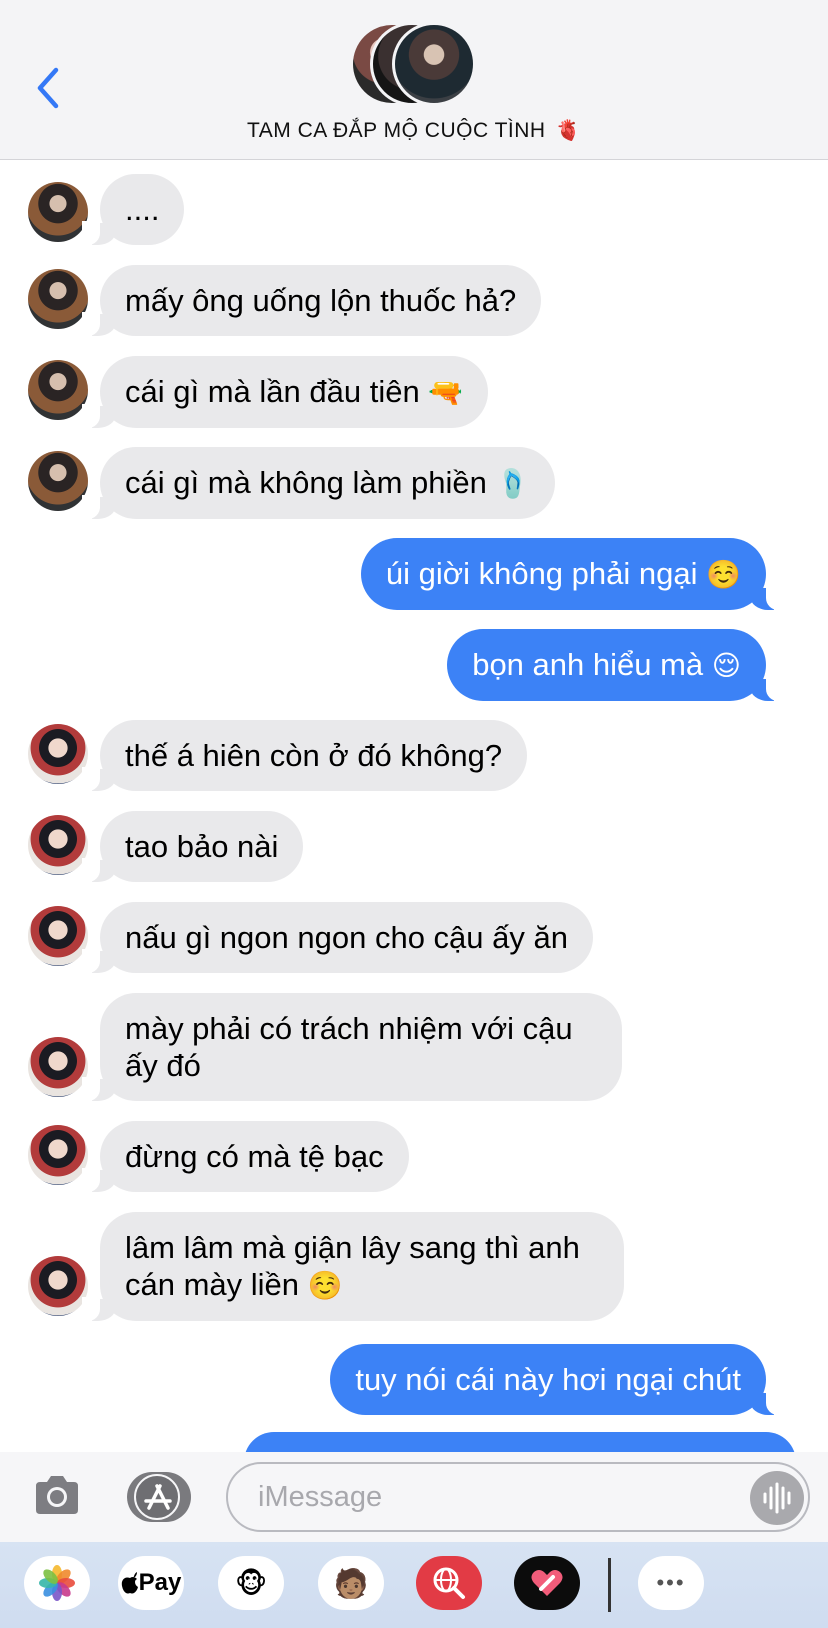 This screenshot has width=828, height=1628. I want to click on animoji-button: 🐵, so click(251, 1583).